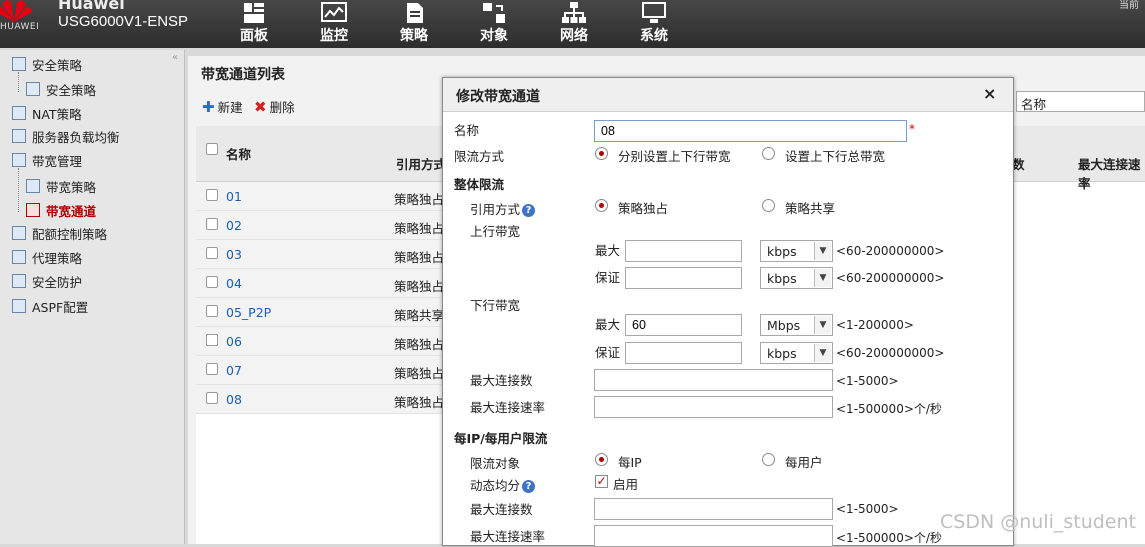 The width and height of the screenshot is (1145, 547). I want to click on up-max-unit-select: kbps ▼, so click(796, 251).